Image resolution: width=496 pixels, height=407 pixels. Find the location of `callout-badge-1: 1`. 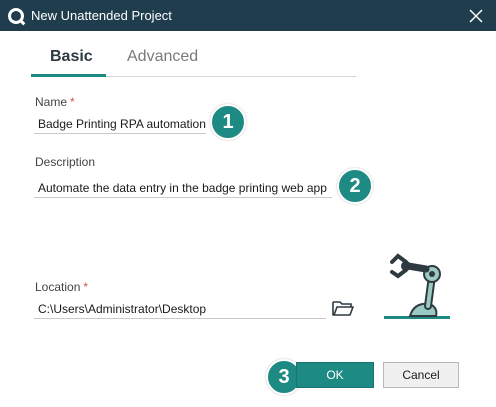

callout-badge-1: 1 is located at coordinates (228, 122).